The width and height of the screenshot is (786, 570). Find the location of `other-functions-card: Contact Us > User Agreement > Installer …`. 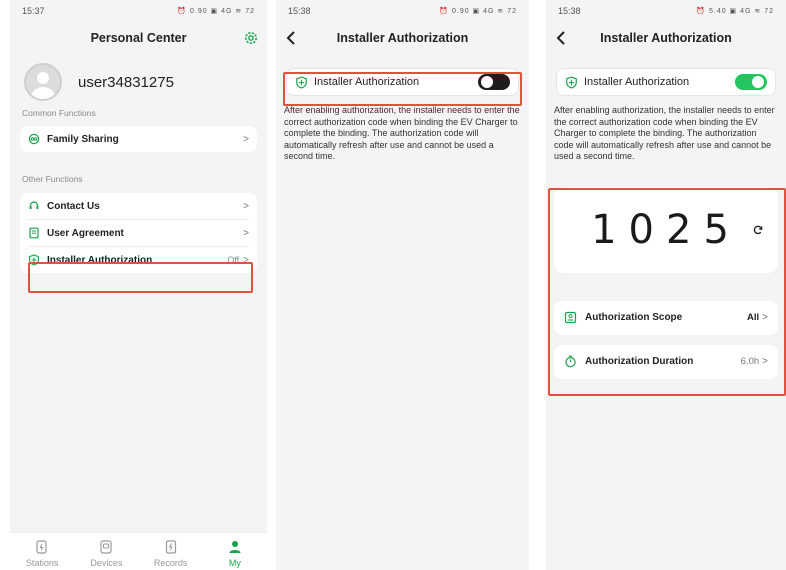

other-functions-card: Contact Us > User Agreement > Installer … is located at coordinates (138, 233).